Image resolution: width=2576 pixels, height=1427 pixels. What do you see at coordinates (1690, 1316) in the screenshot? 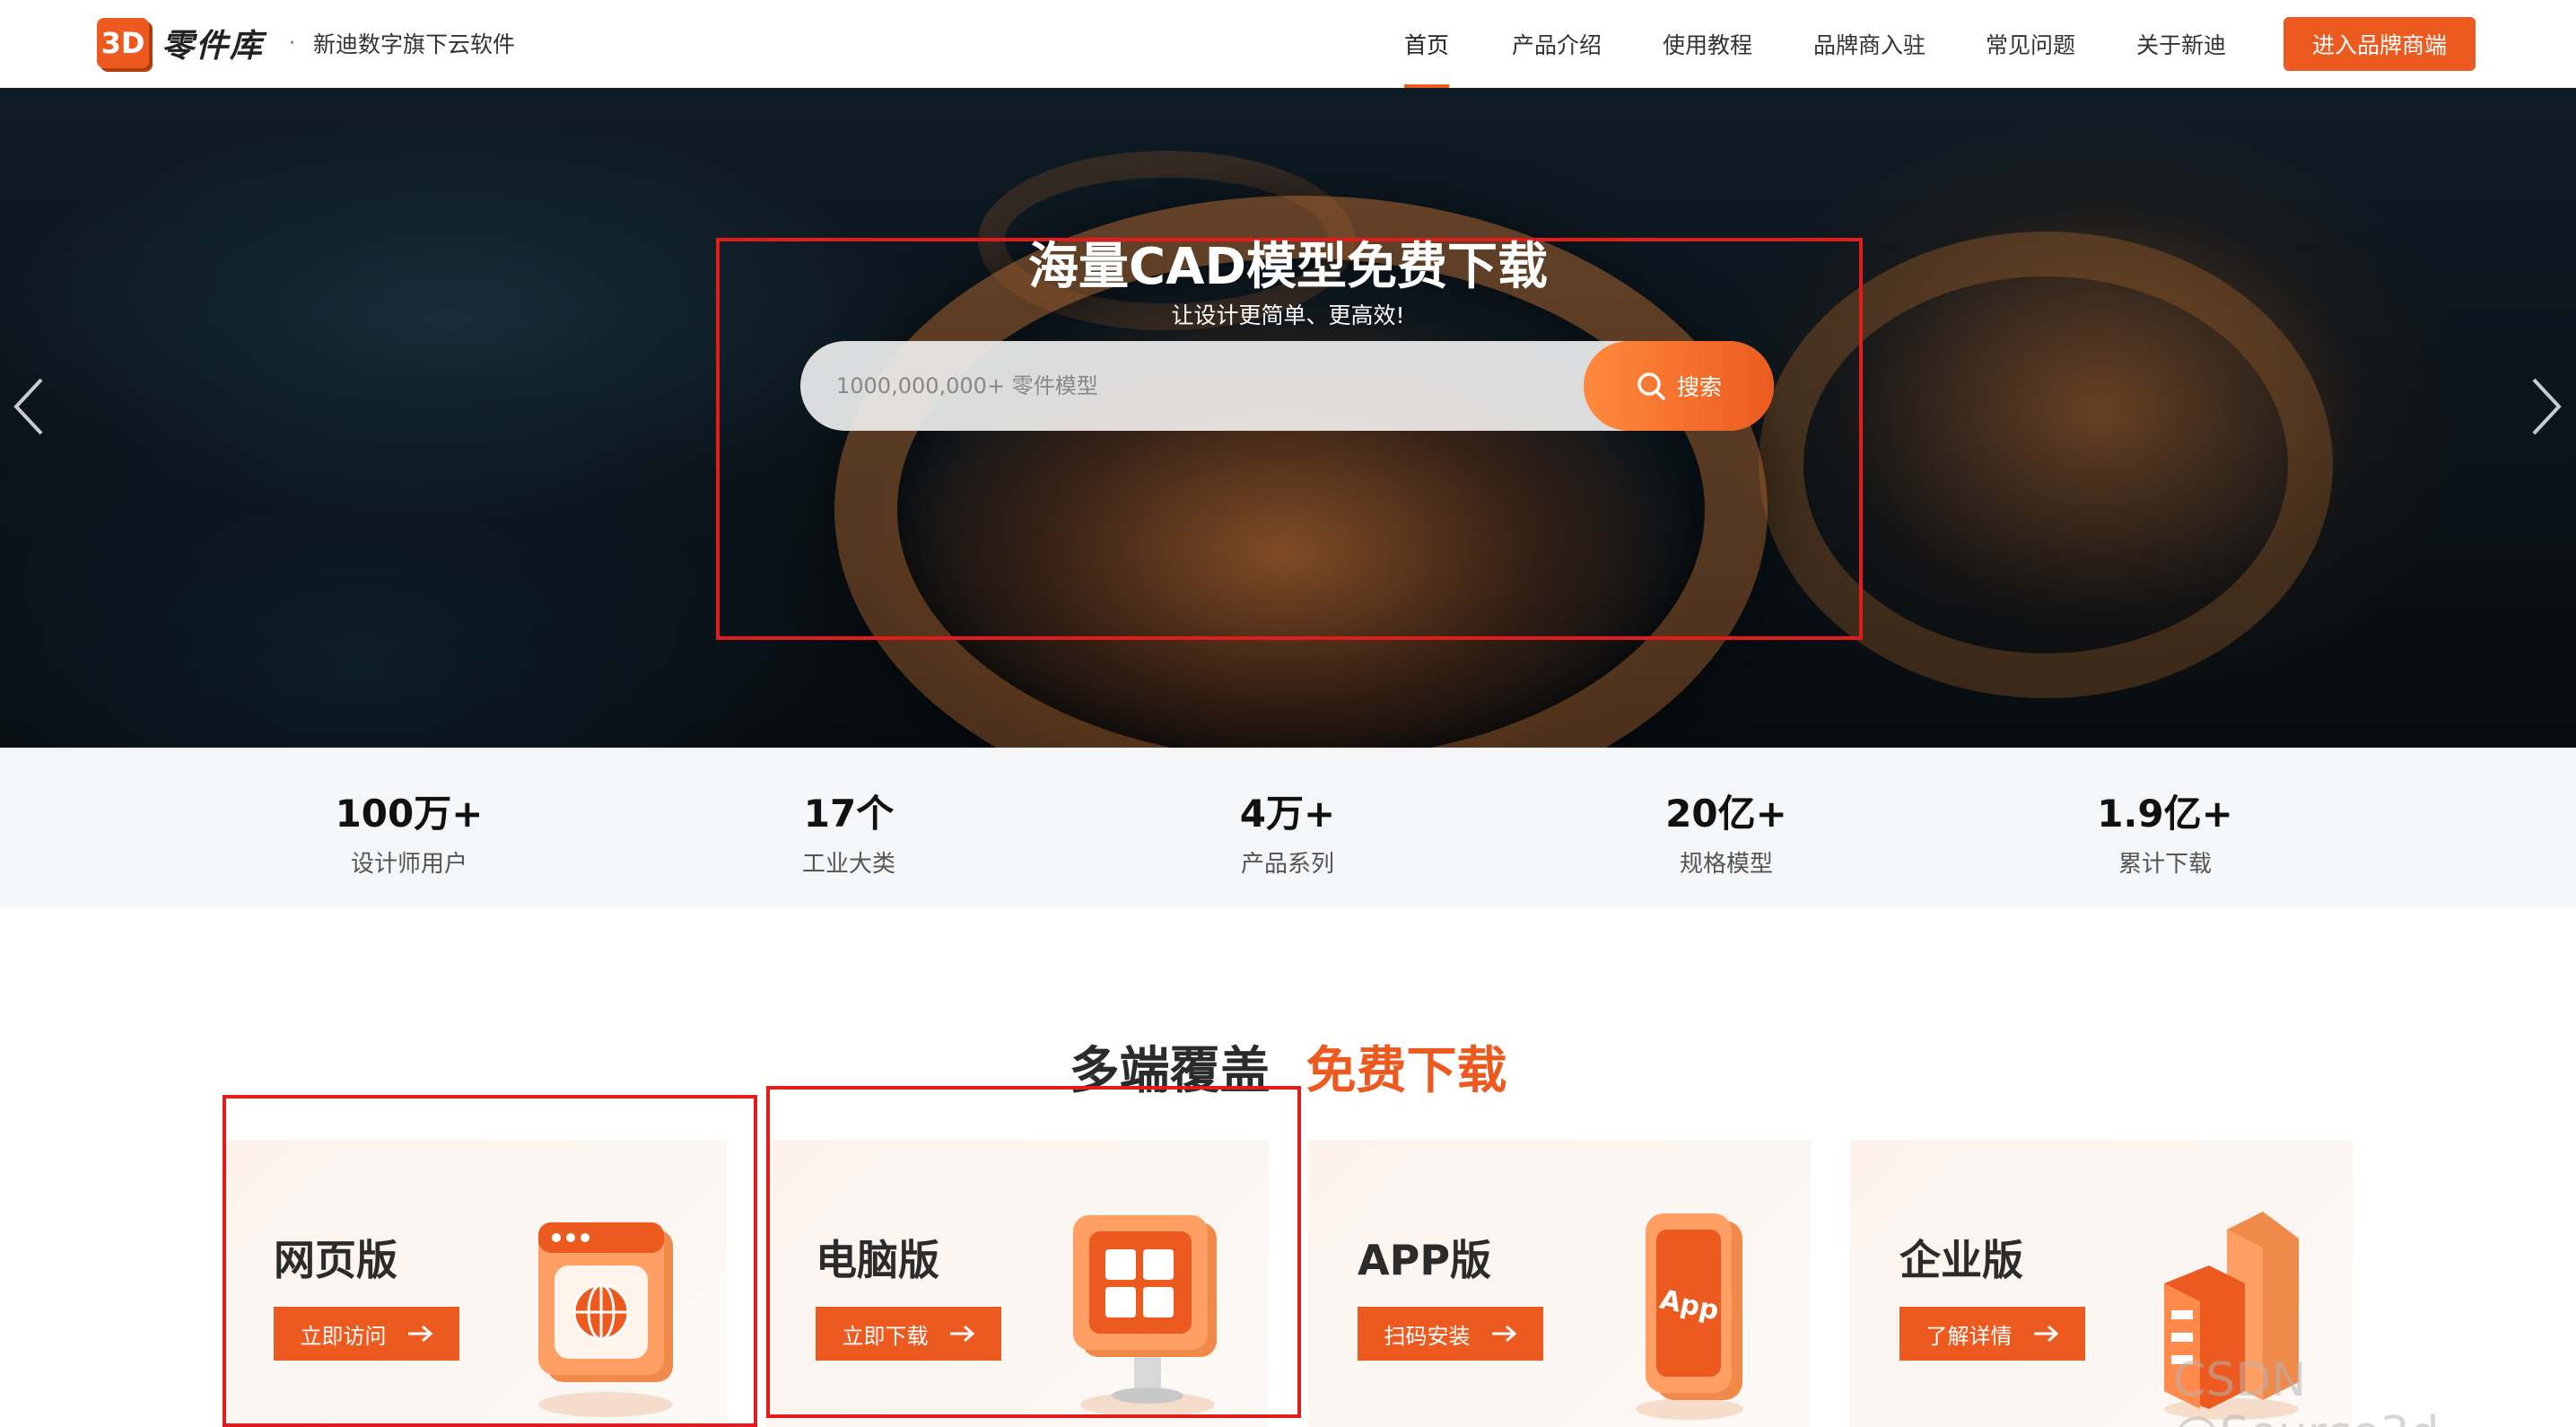
I see `mobile-app-icon: App` at bounding box center [1690, 1316].